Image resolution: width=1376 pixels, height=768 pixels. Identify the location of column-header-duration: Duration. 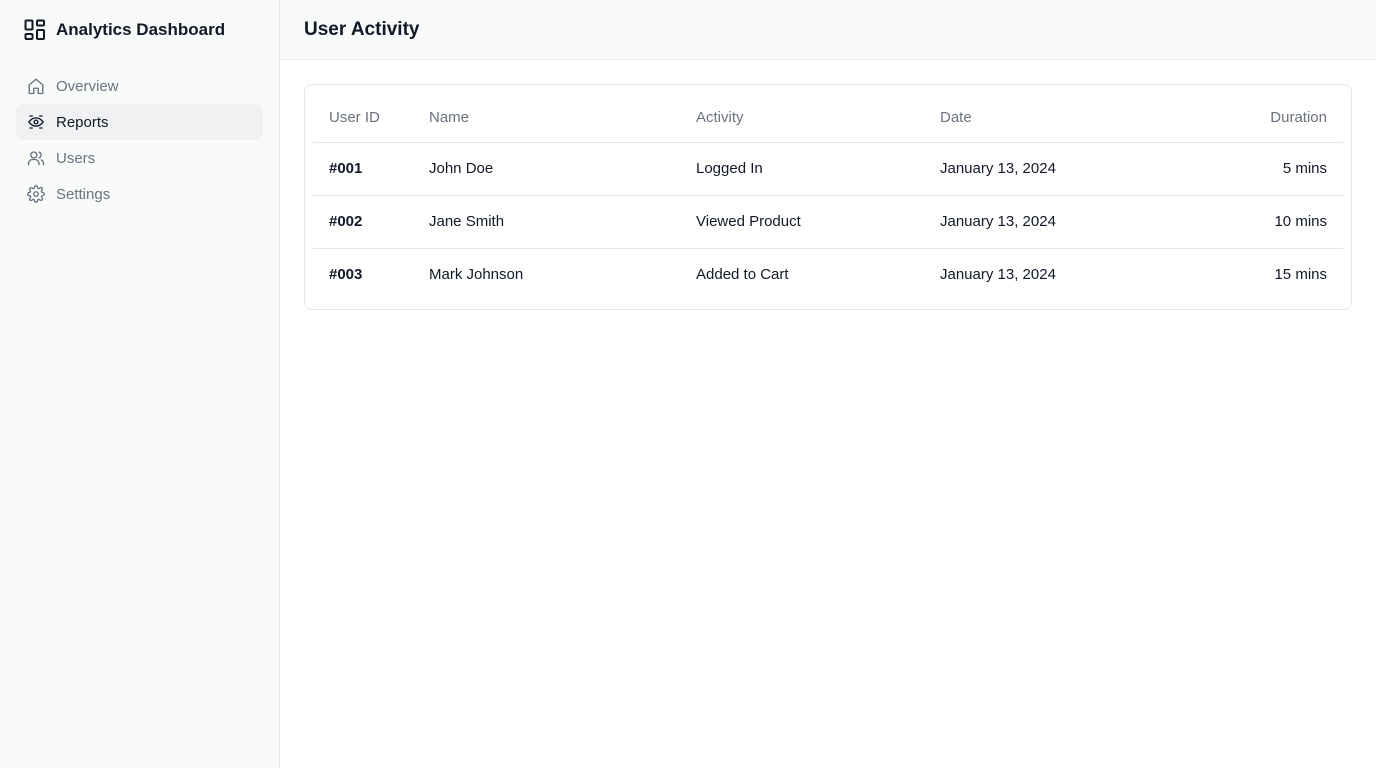
(1263, 118).